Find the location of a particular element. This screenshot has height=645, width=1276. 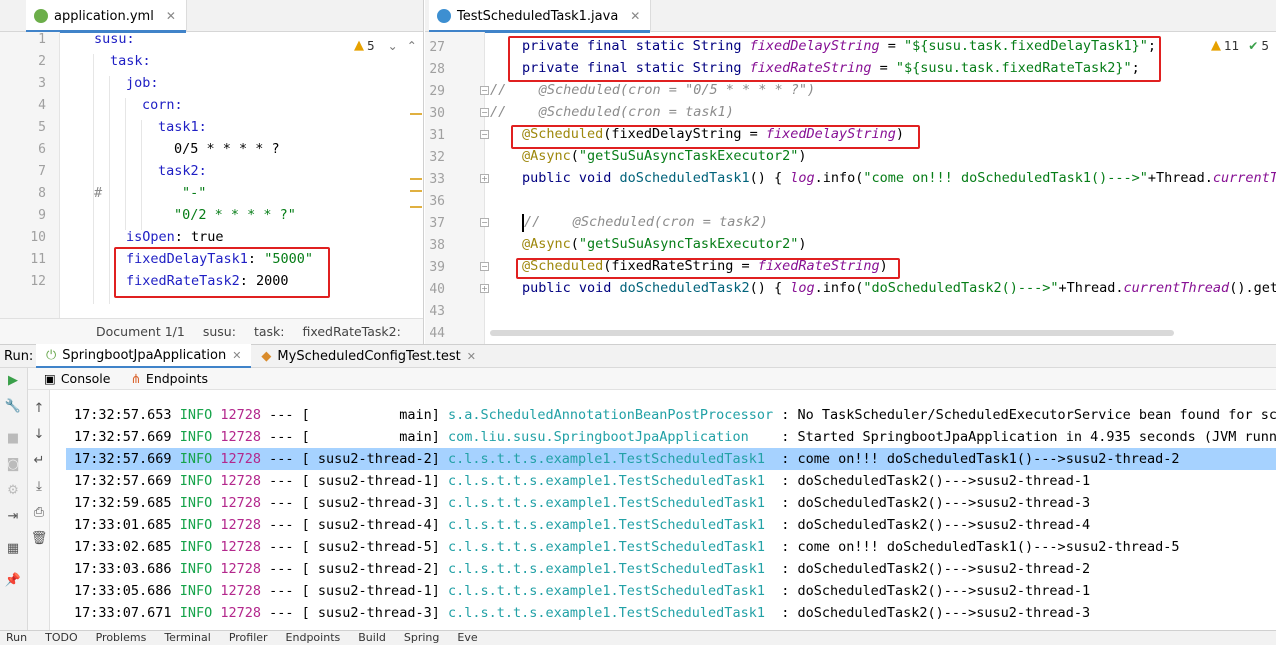

arrow-down-icon: ↓ is located at coordinates (39, 435).